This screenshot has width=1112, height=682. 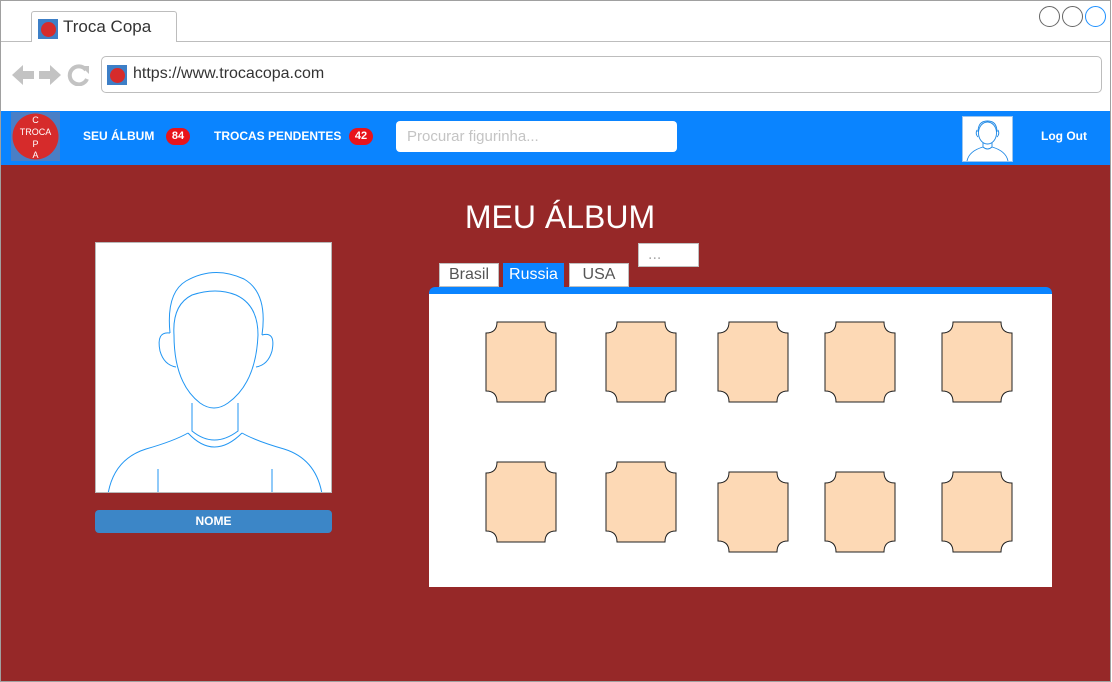 What do you see at coordinates (35, 120) in the screenshot?
I see `logo-letter-c: C` at bounding box center [35, 120].